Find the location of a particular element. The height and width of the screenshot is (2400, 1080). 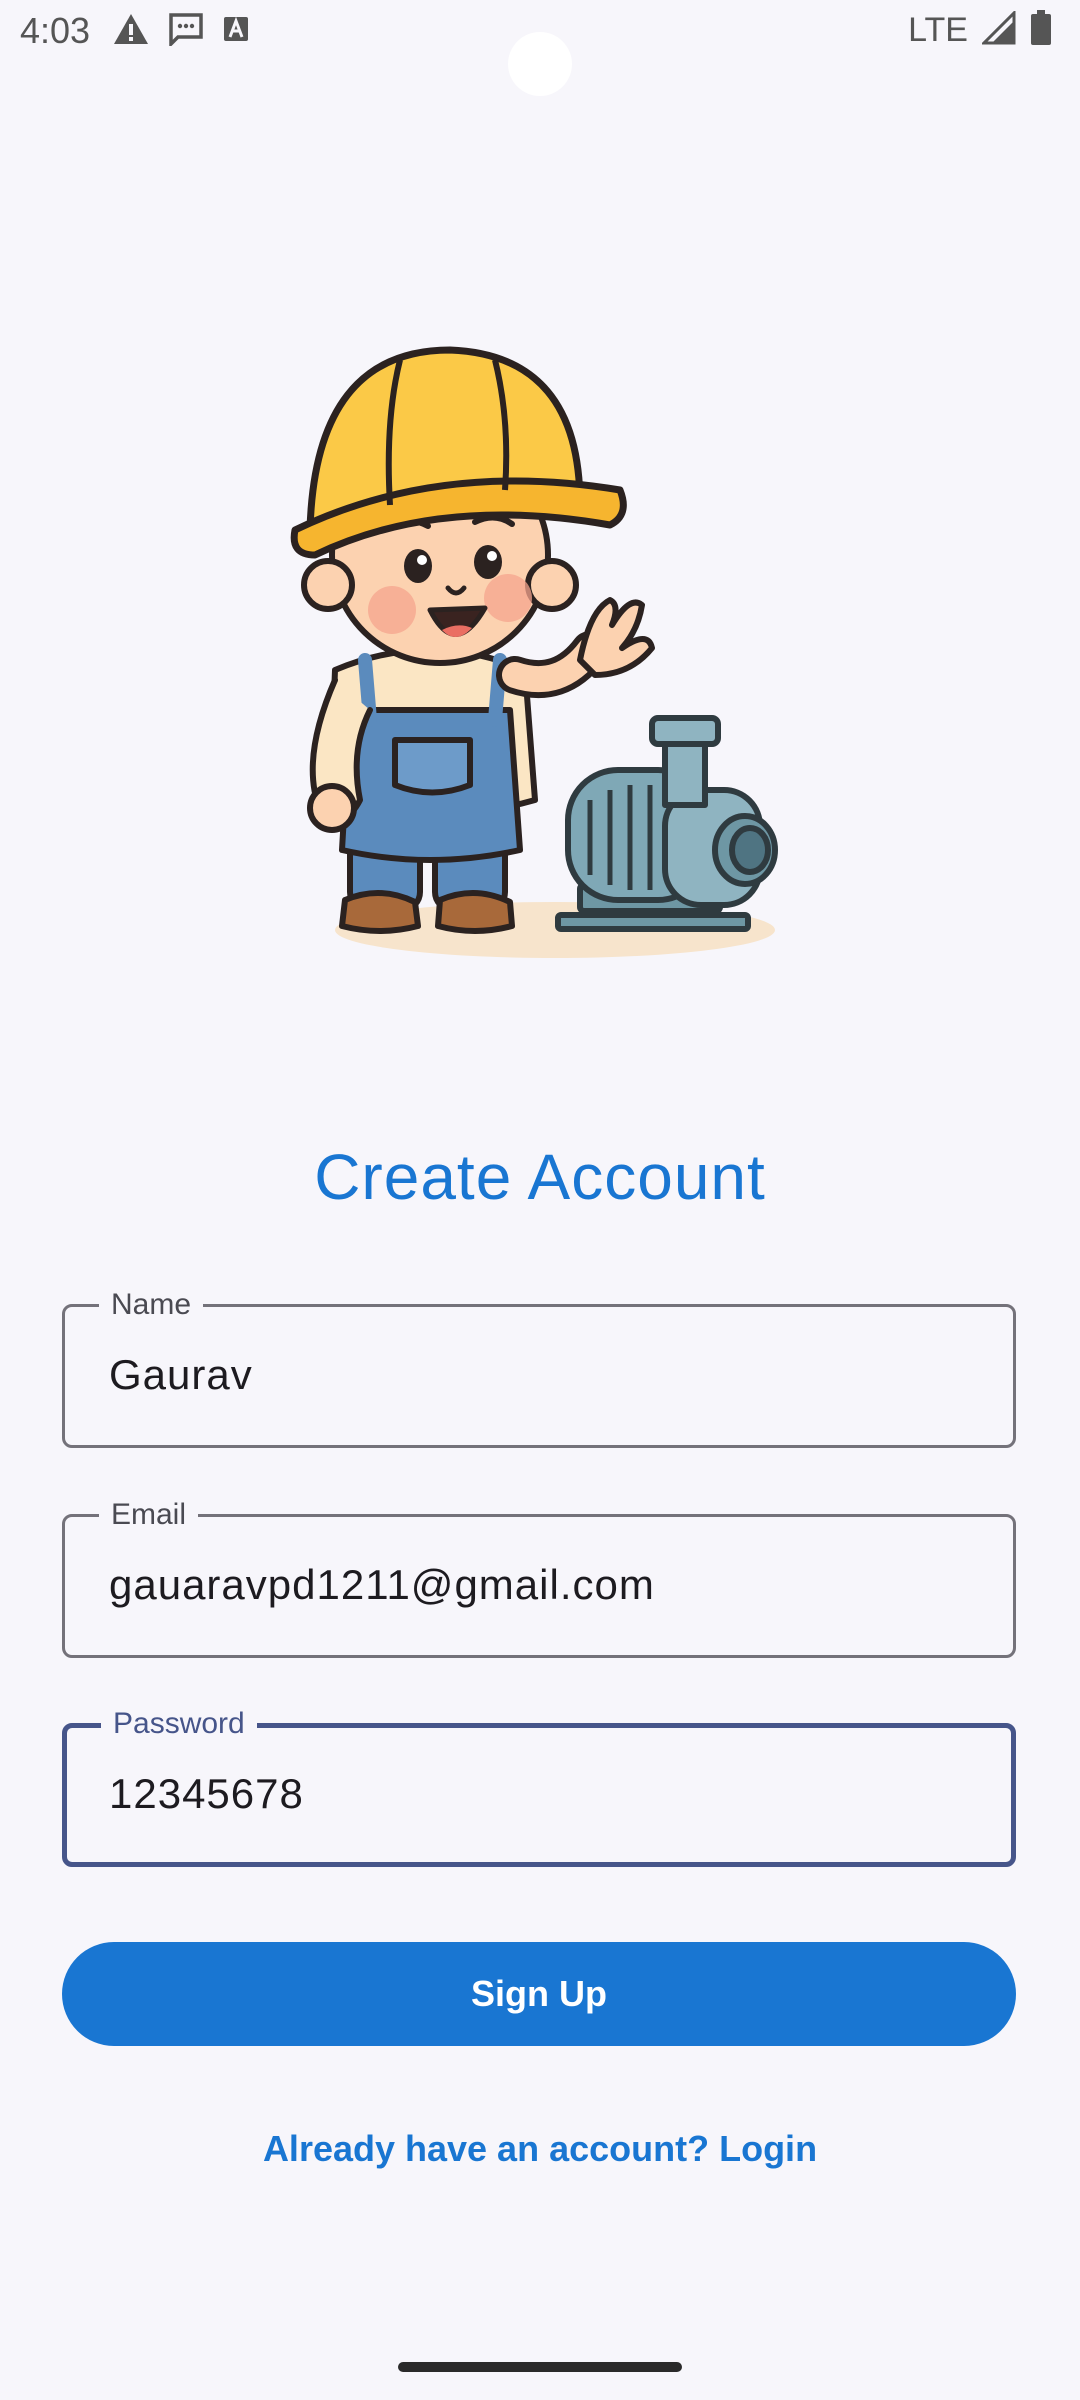

name-field: Name Gaurav is located at coordinates (539, 1366).